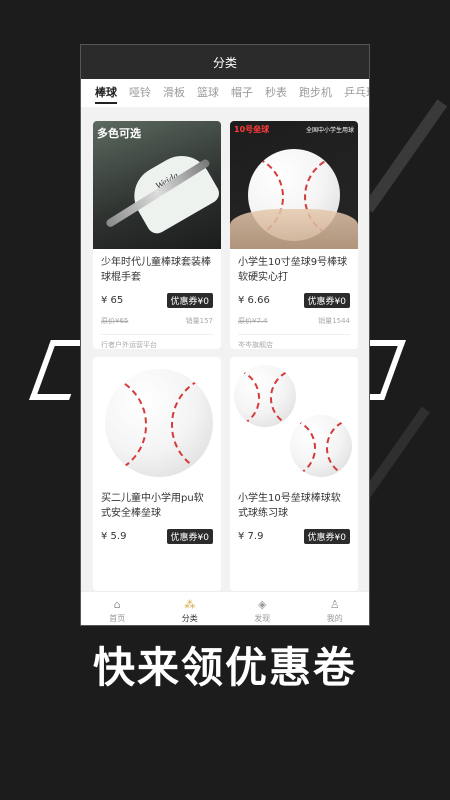  What do you see at coordinates (119, 133) in the screenshot?
I see `image-tag: 多色可选` at bounding box center [119, 133].